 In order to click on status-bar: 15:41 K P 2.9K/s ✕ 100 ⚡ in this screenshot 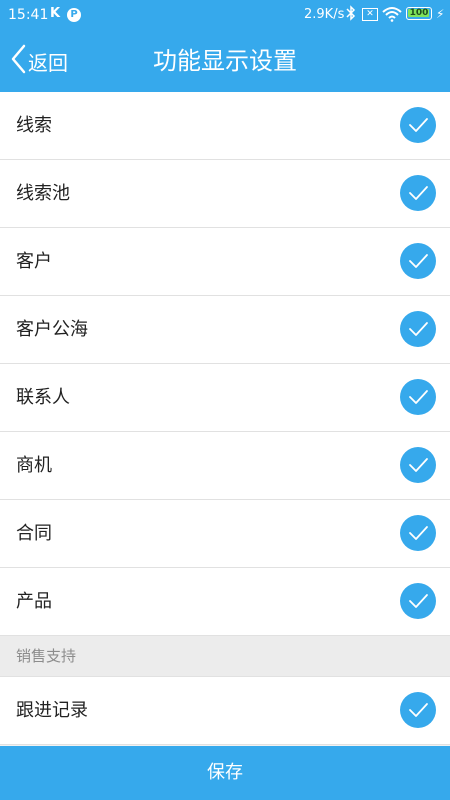, I will do `click(225, 15)`.